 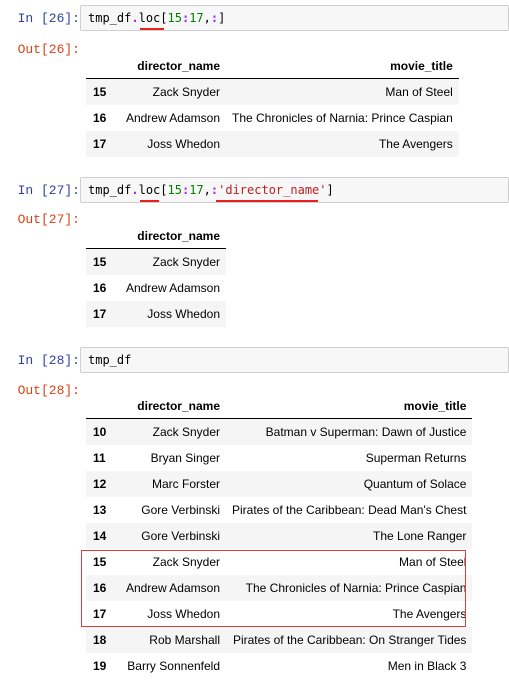 I want to click on table-row: 14 Gore Verbinski The Lone Ranger, so click(x=279, y=536).